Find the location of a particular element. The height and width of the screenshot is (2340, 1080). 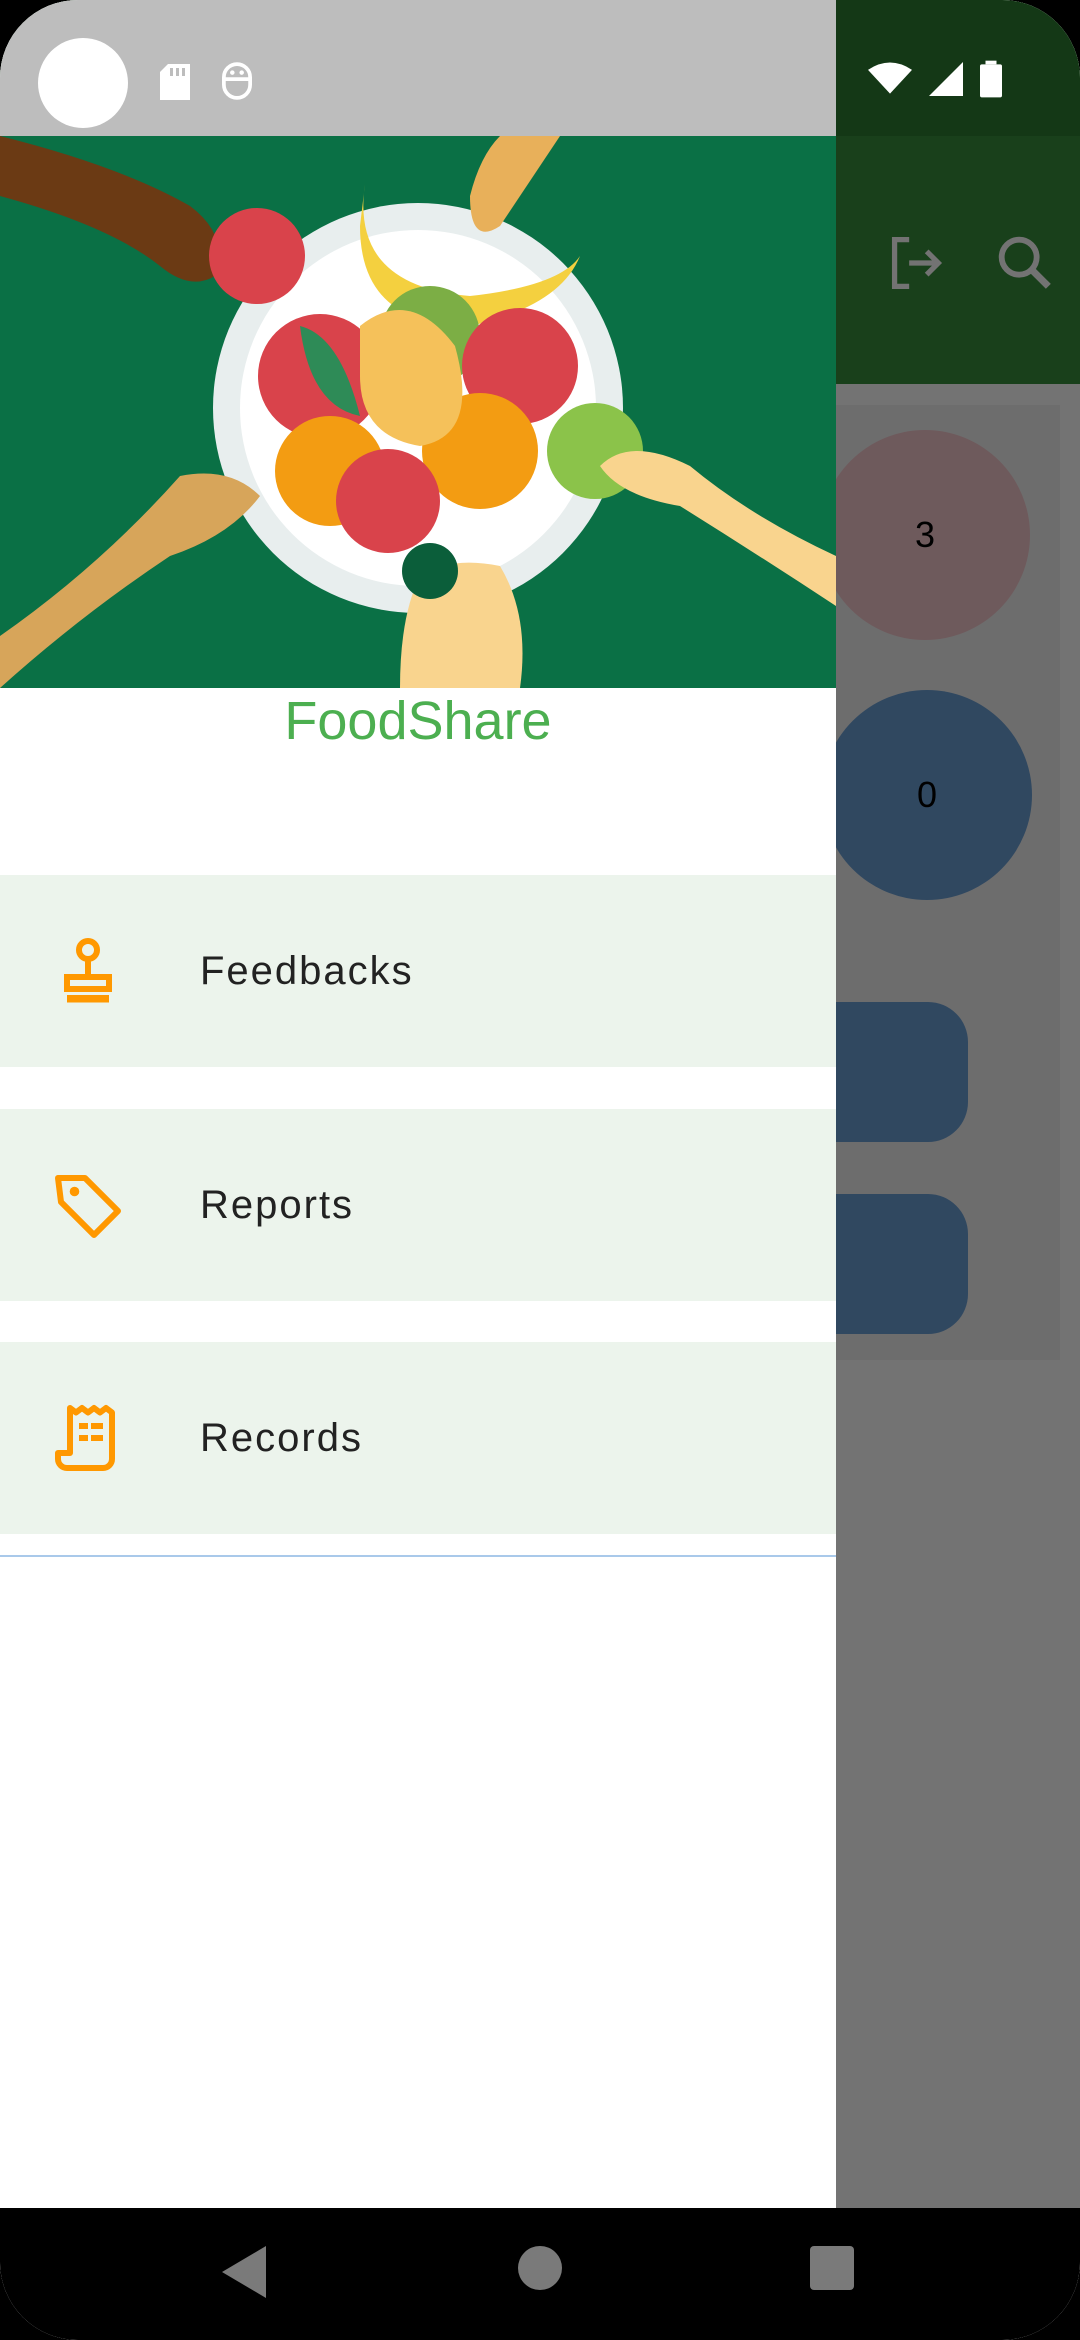

menu-item-feedbacks: Feedbacks is located at coordinates (418, 971).